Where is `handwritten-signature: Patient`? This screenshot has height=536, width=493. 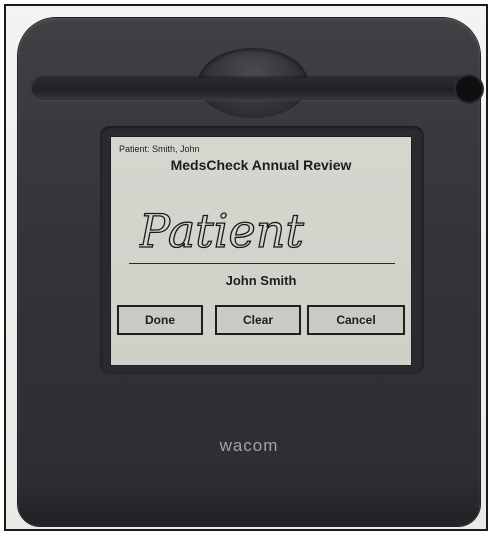
handwritten-signature: Patient is located at coordinates (221, 230).